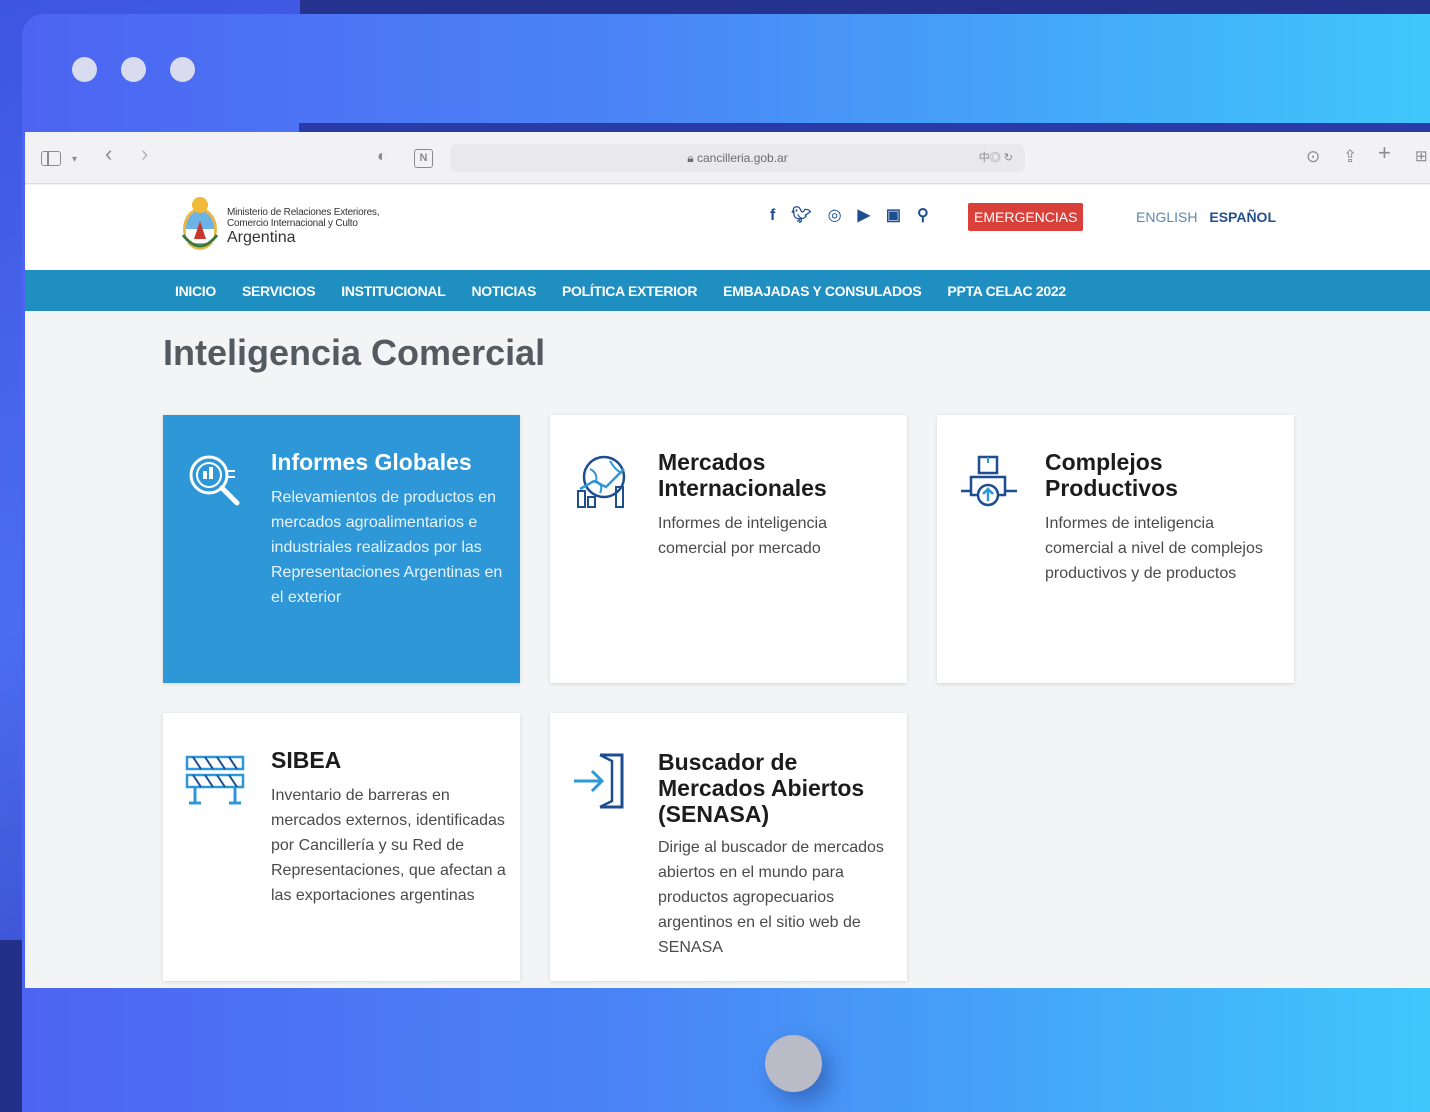 This screenshot has width=1430, height=1112. I want to click on address-bar: 🔒︎ cancilleria.gob.ar 中◎ ↻, so click(737, 158).